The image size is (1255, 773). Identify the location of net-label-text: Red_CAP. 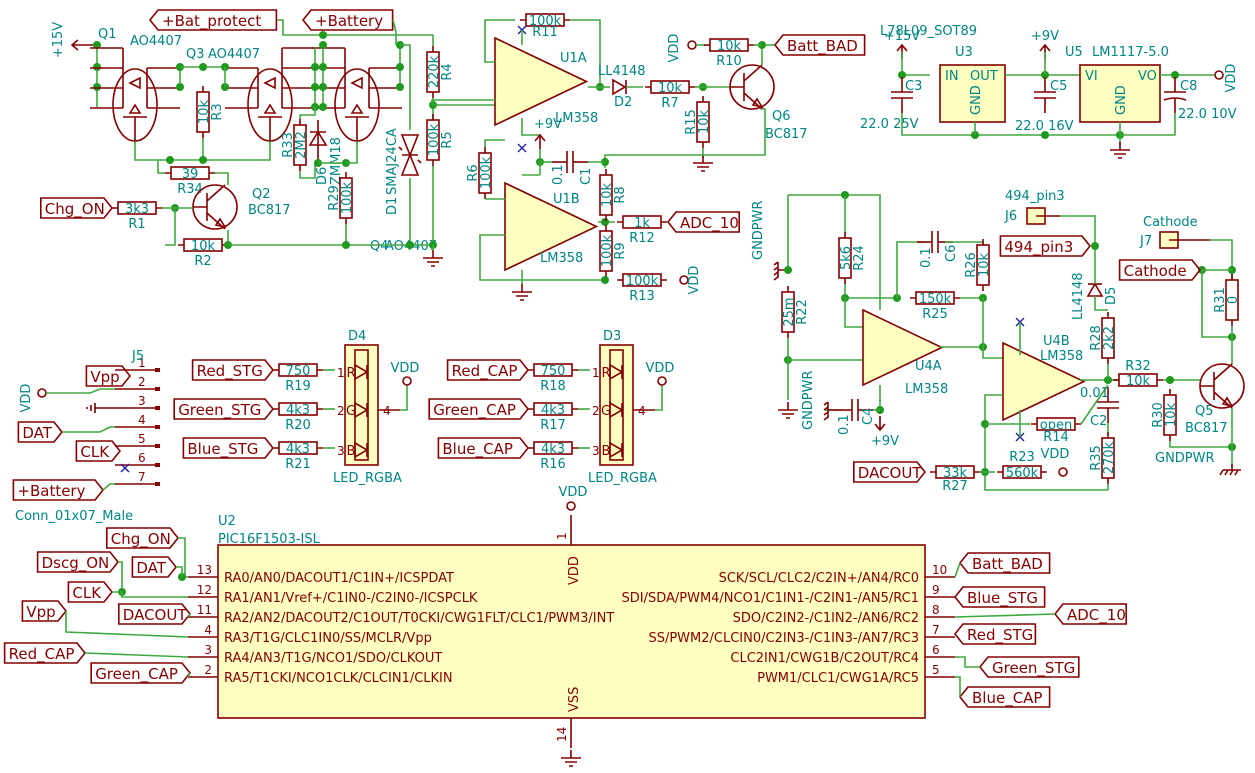
(485, 371).